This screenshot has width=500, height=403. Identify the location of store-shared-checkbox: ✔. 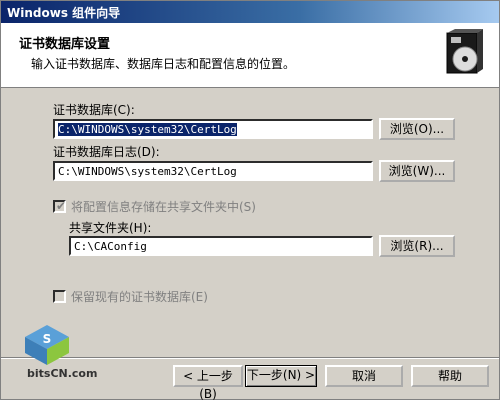
(60, 206).